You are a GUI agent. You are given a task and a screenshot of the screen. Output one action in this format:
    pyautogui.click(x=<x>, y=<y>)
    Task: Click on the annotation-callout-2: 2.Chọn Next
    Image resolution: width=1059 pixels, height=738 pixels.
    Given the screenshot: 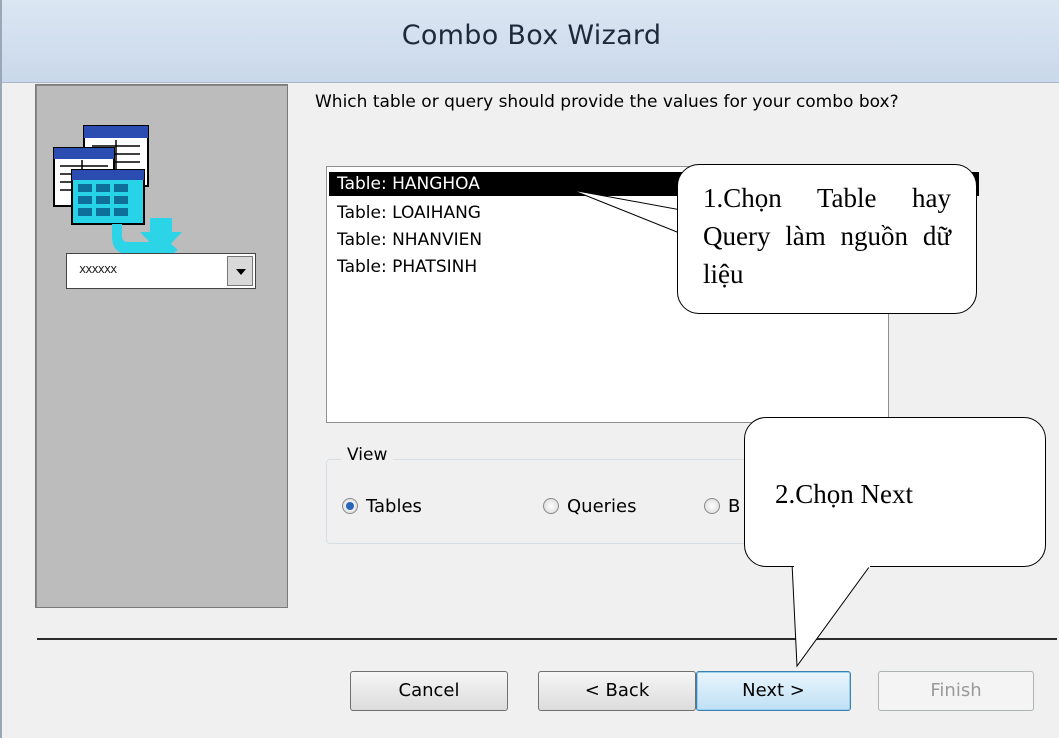 What is the action you would take?
    pyautogui.click(x=895, y=492)
    